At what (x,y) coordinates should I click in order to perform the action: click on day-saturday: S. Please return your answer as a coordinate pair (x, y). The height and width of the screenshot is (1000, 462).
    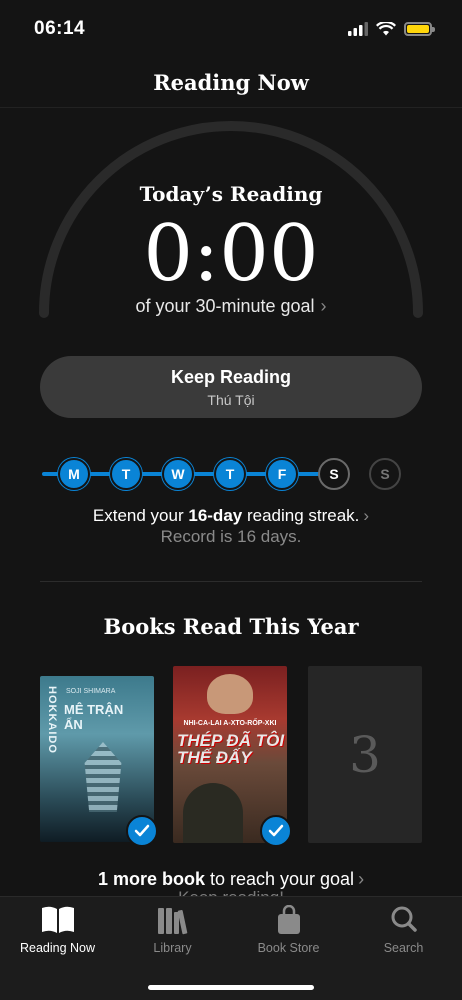
    Looking at the image, I should click on (334, 474).